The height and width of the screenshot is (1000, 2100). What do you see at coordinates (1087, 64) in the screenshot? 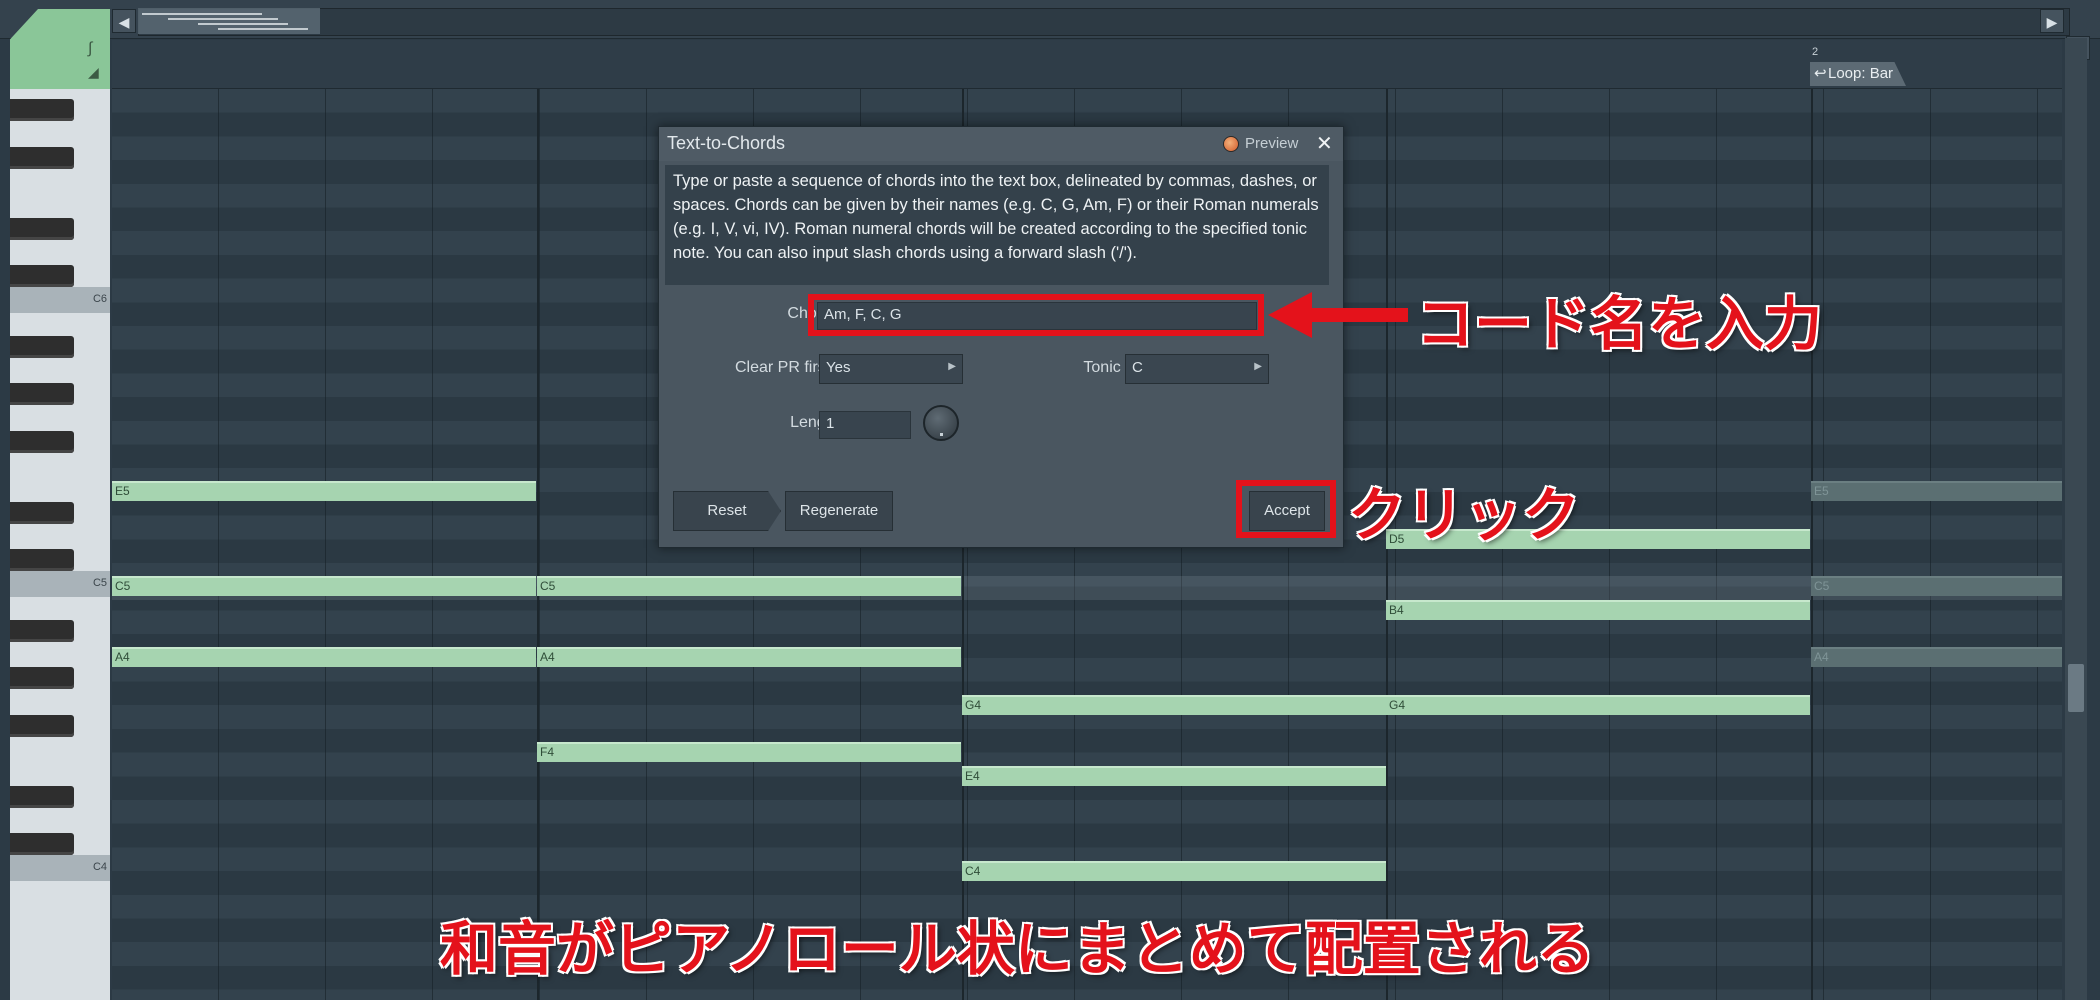
I see `timeline-ruler` at bounding box center [1087, 64].